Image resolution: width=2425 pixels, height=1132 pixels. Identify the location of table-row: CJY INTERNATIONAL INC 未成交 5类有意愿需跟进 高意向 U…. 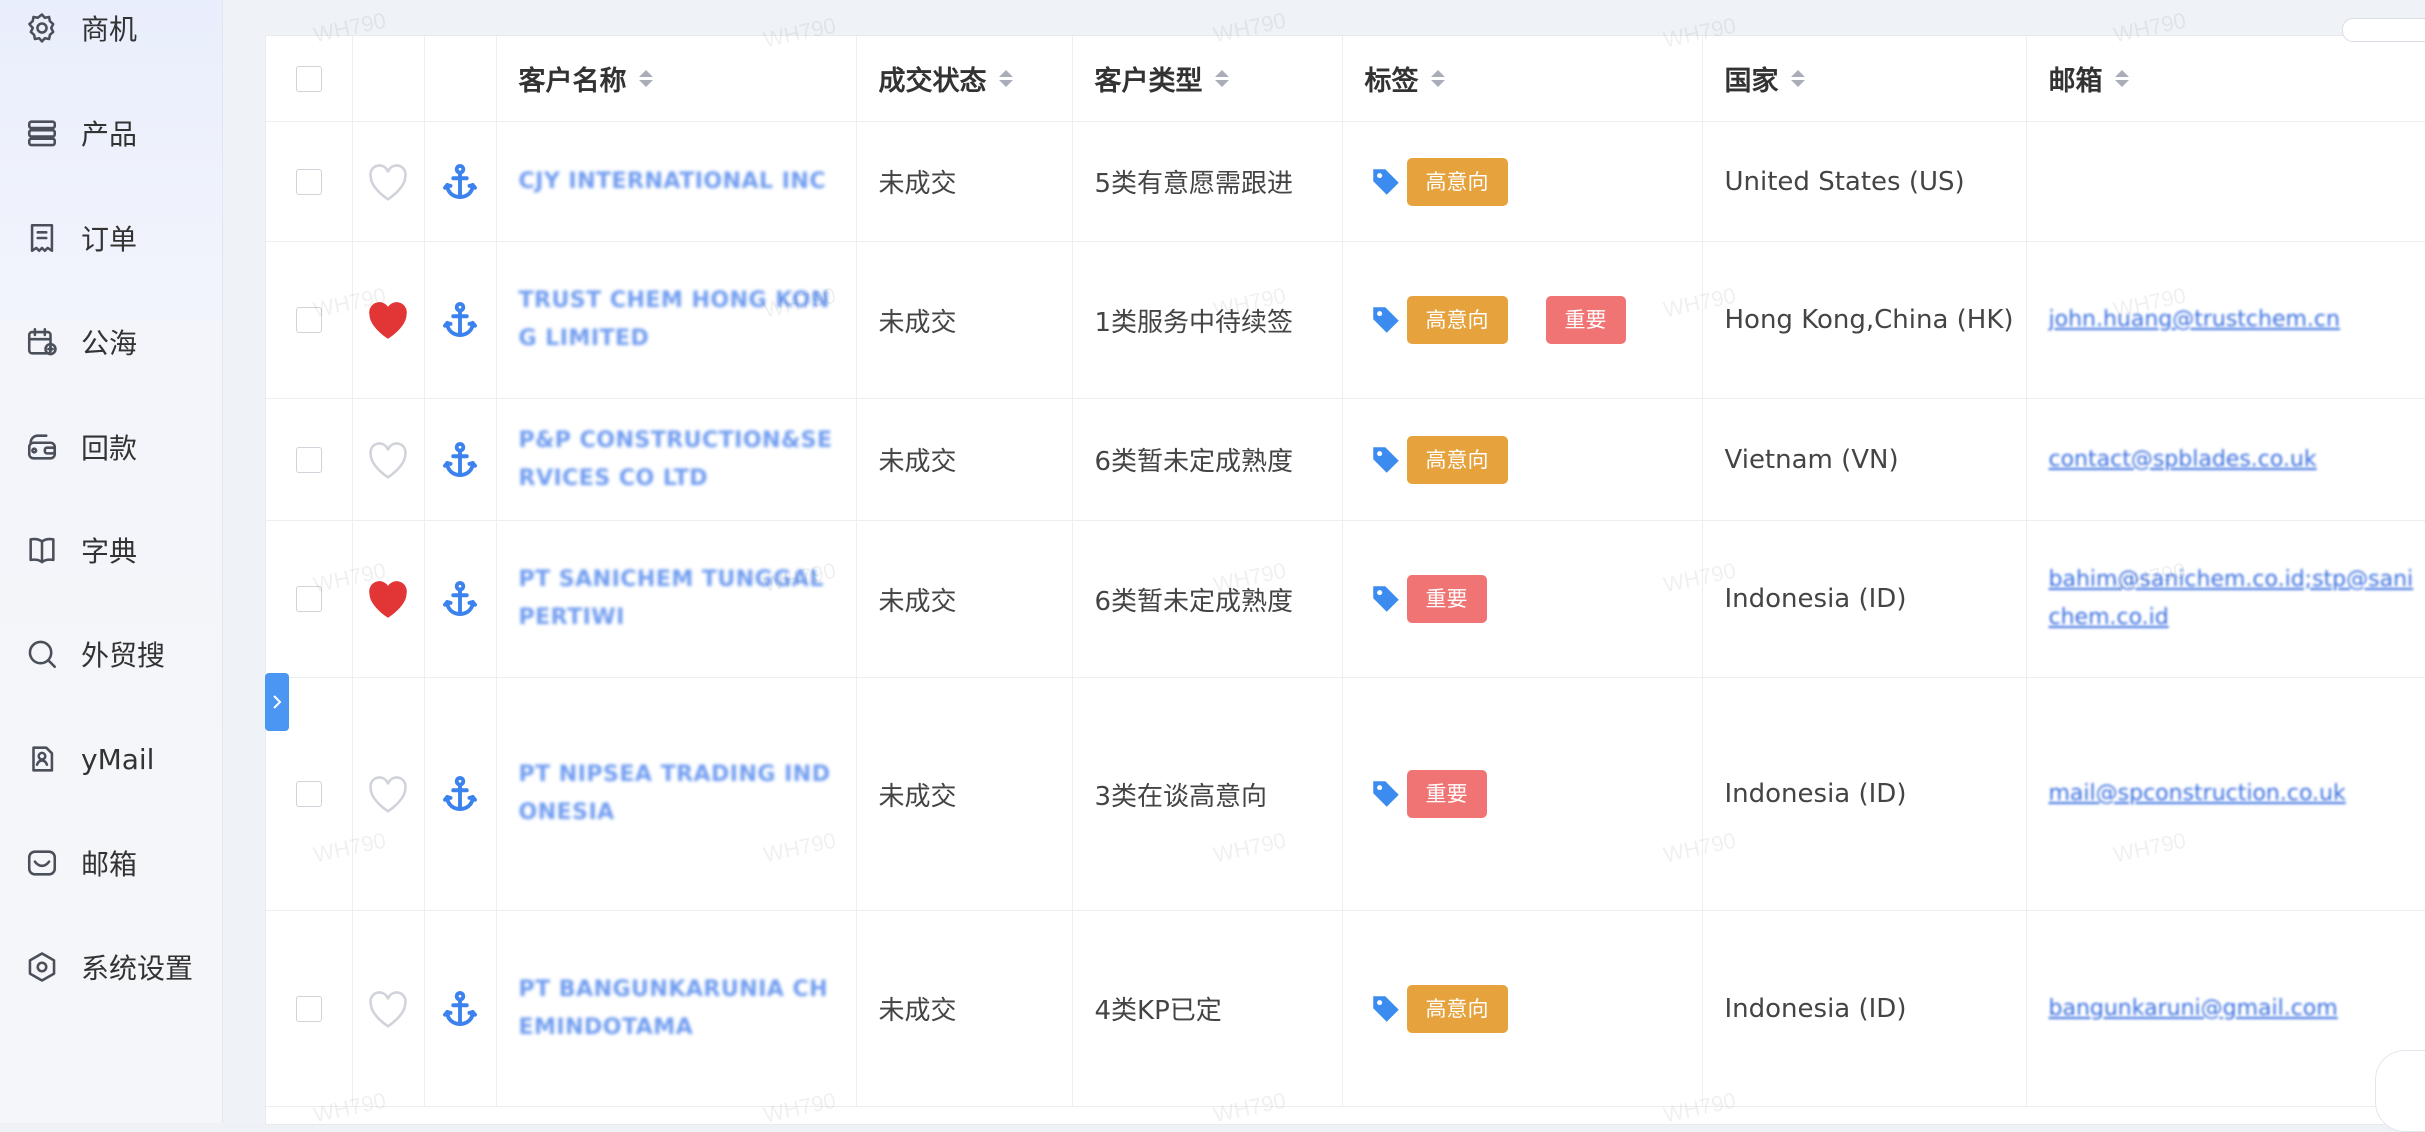
(1345, 182).